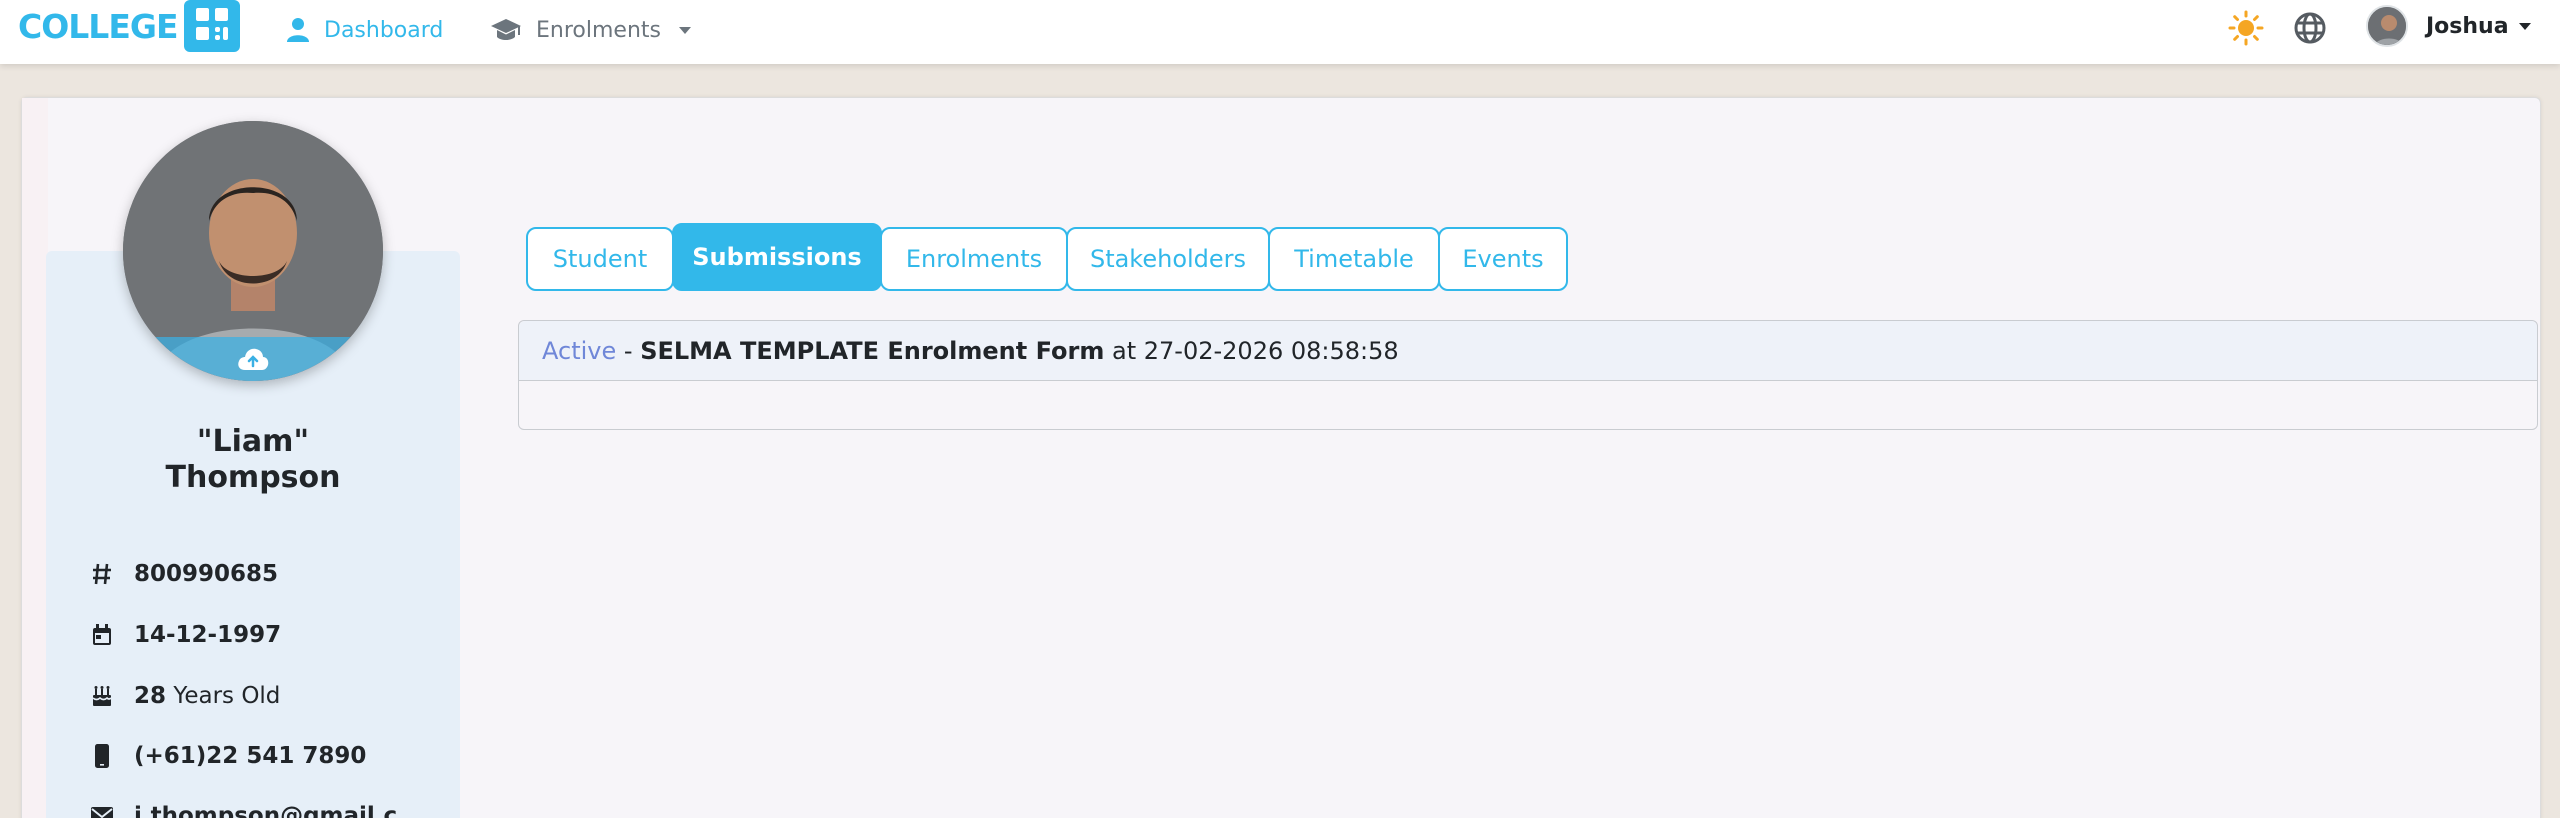  Describe the element at coordinates (212, 26) in the screenshot. I see `qr-logo-icon` at that location.